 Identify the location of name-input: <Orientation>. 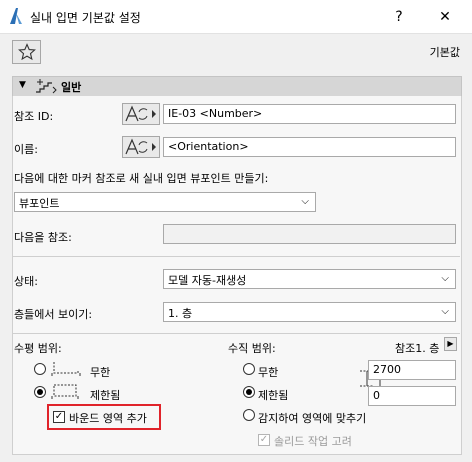
(309, 147).